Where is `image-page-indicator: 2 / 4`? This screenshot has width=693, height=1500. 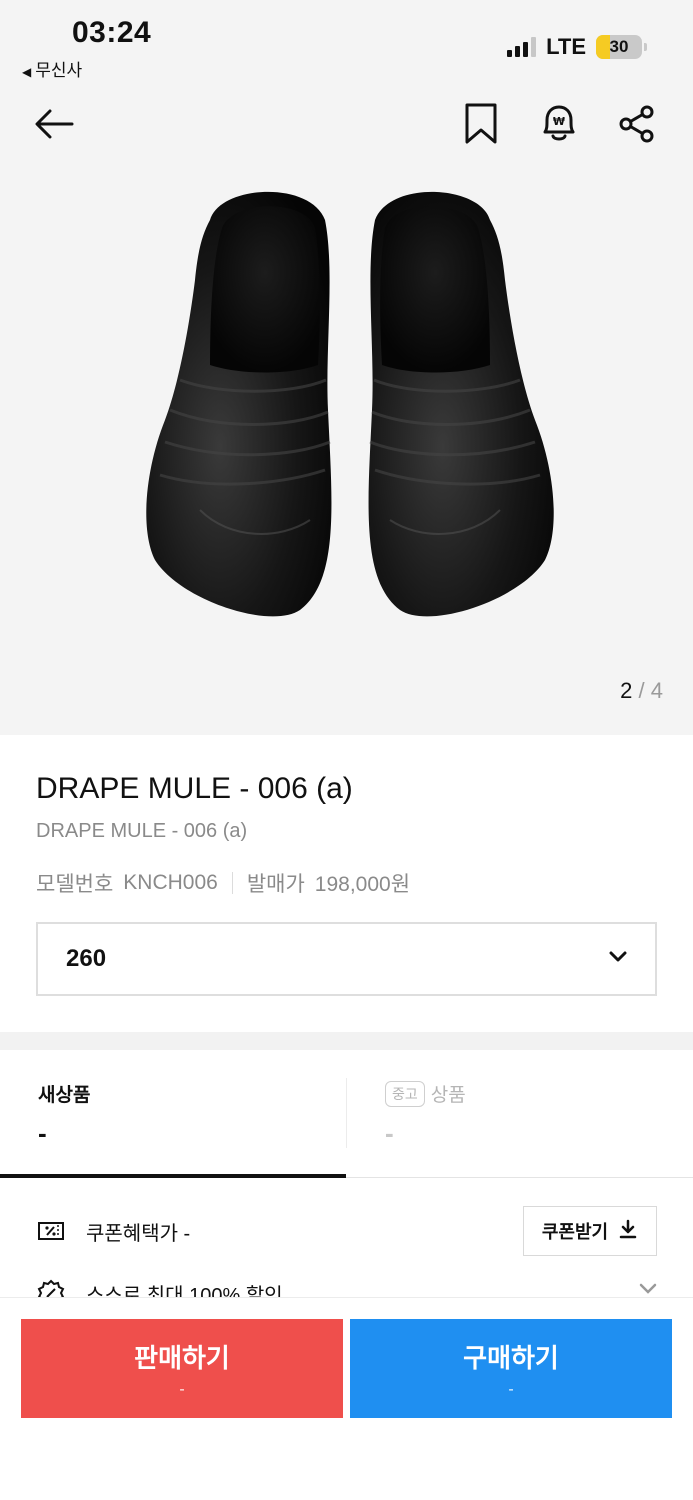
image-page-indicator: 2 / 4 is located at coordinates (641, 691).